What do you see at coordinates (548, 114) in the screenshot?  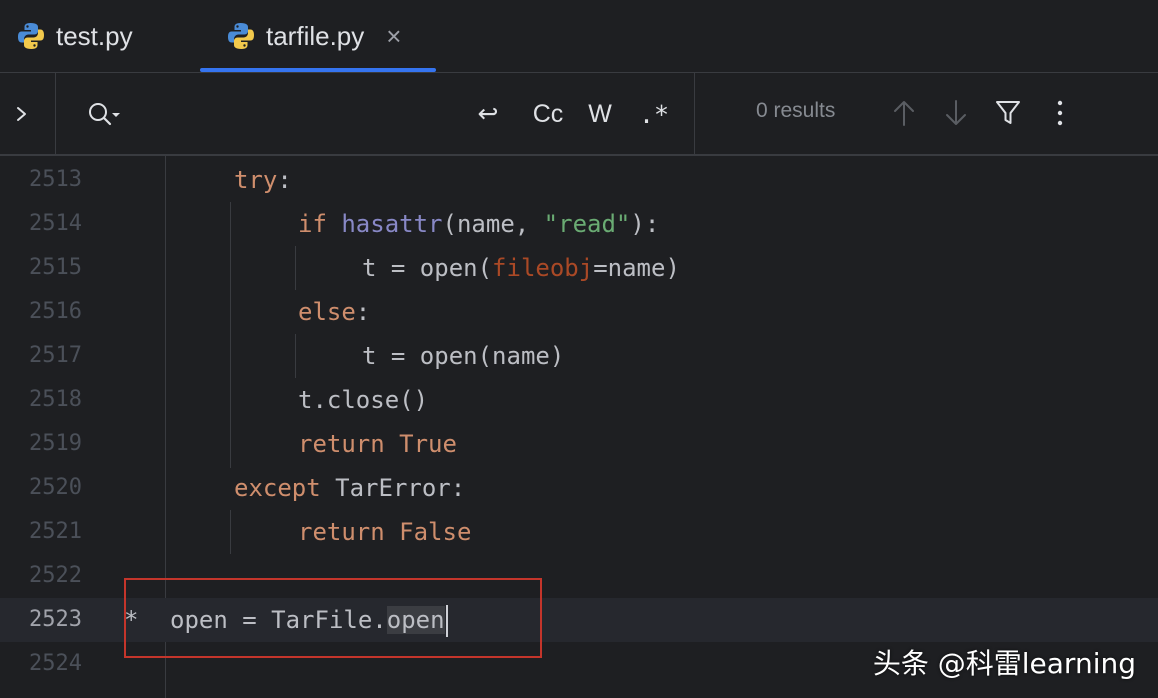 I see `match-case-toggle: Cc` at bounding box center [548, 114].